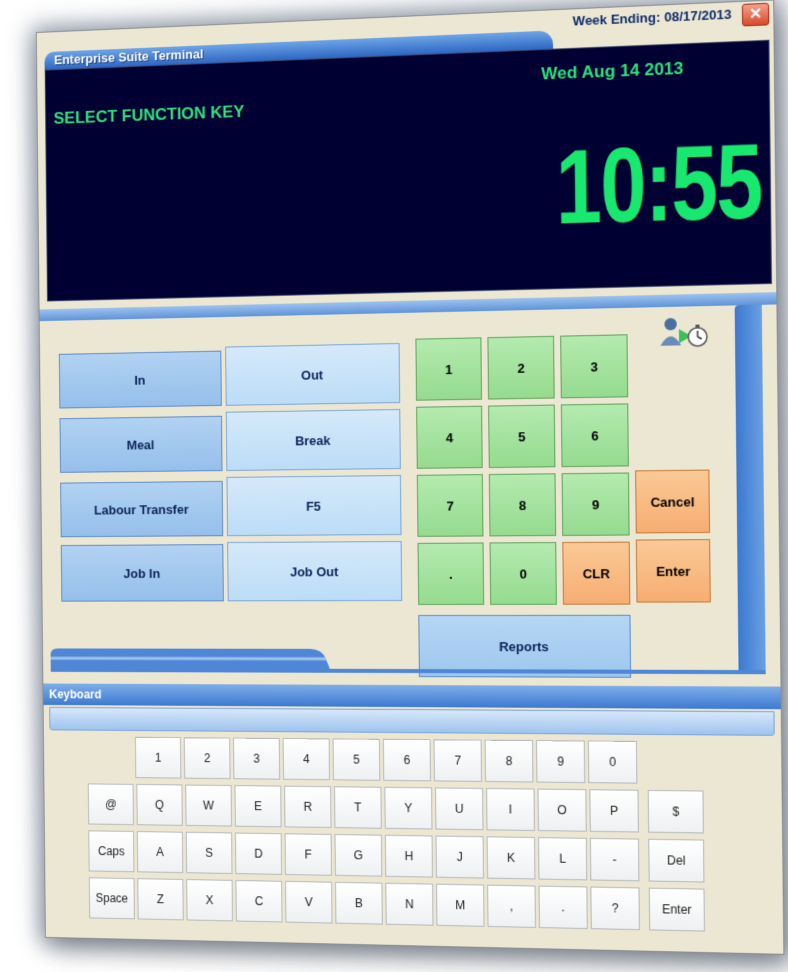  What do you see at coordinates (561, 762) in the screenshot?
I see `key-9: 9` at bounding box center [561, 762].